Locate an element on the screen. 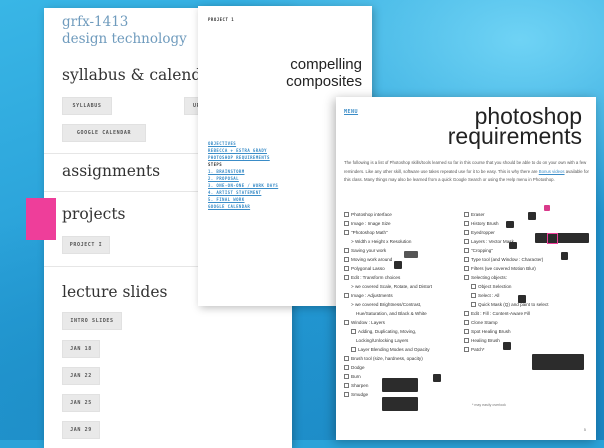 The image size is (604, 448). requirement-item: Image : Image Size is located at coordinates (404, 223).